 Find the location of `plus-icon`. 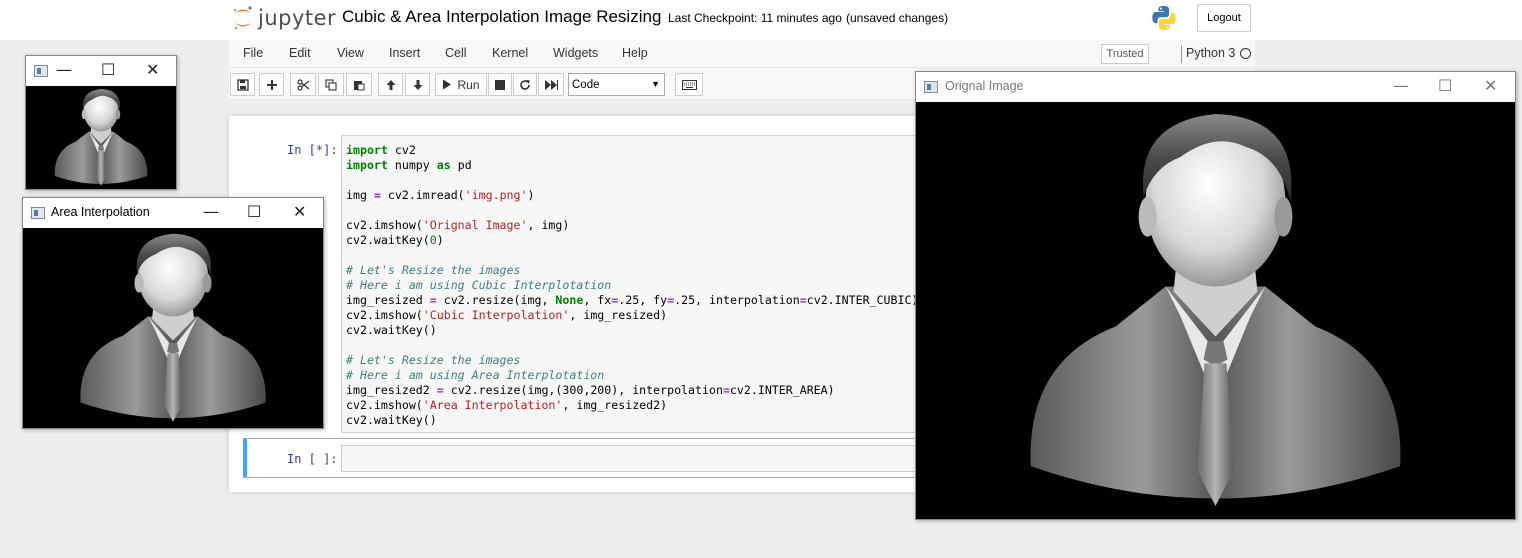

plus-icon is located at coordinates (271, 84).